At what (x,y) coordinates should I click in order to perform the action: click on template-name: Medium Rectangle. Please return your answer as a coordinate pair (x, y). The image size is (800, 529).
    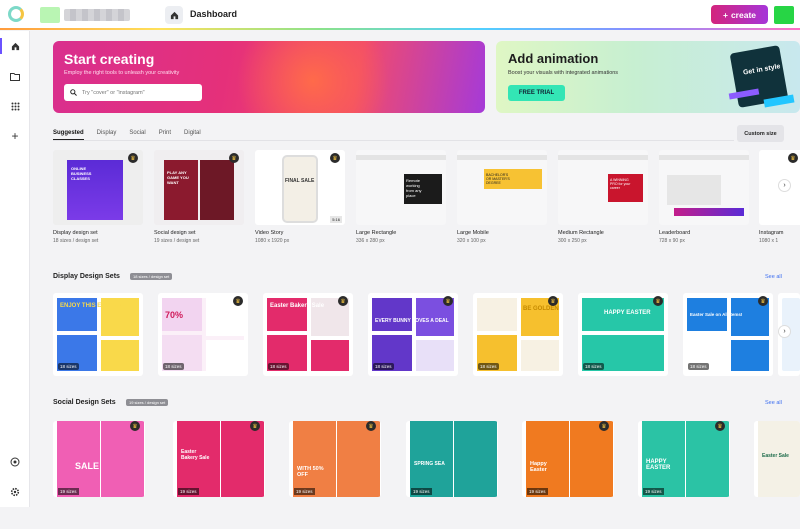
    Looking at the image, I should click on (581, 233).